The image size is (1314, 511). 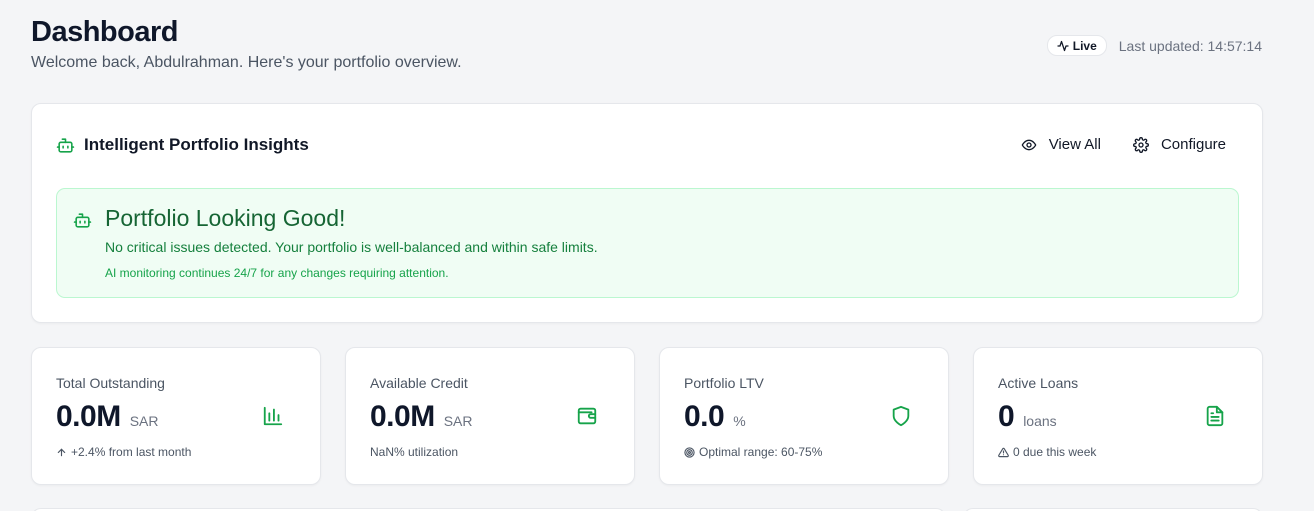 What do you see at coordinates (761, 452) in the screenshot?
I see `stat-foot-text: Optimal range: 60-75%` at bounding box center [761, 452].